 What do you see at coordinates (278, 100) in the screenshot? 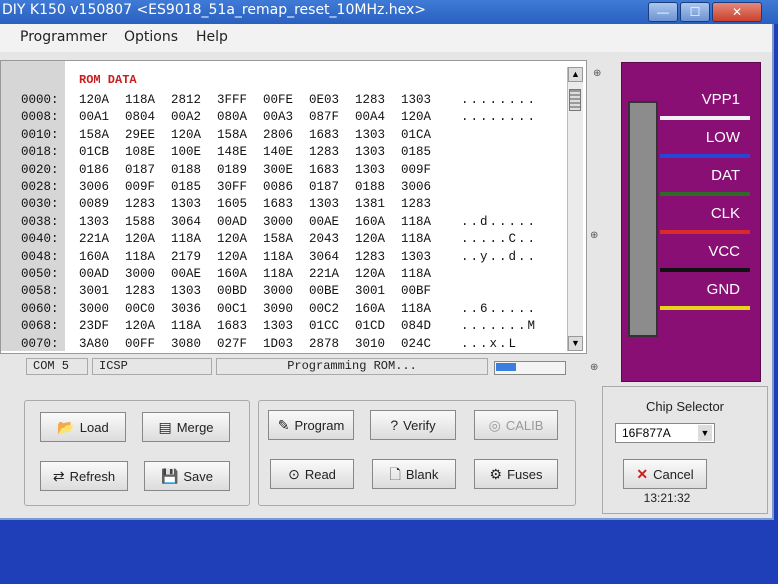
I see `rom-word: 00FE` at bounding box center [278, 100].